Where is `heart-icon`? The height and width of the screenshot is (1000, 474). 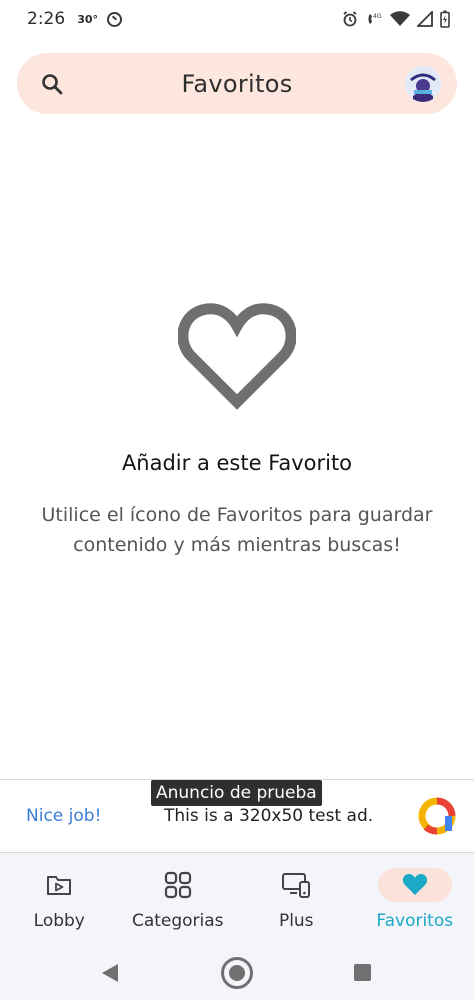
heart-icon is located at coordinates (414, 884).